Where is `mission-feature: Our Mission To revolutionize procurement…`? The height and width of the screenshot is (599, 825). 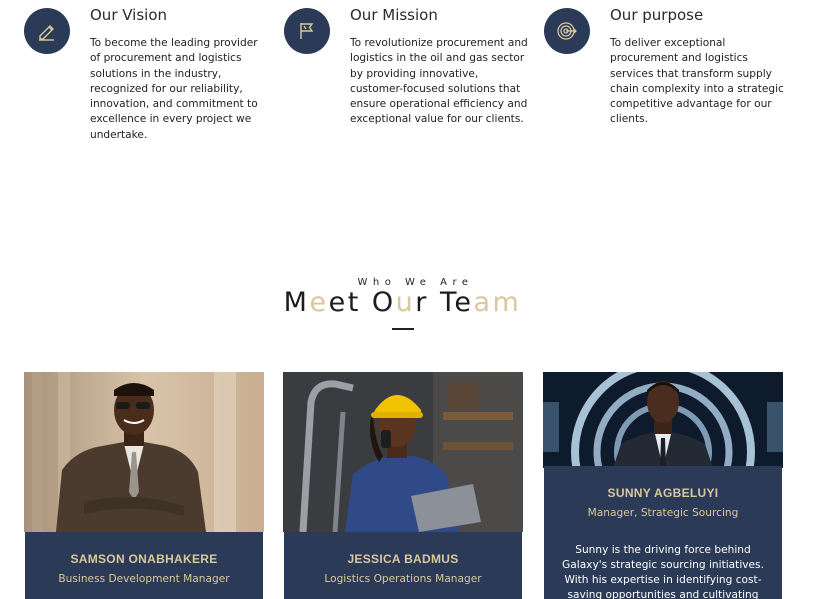
mission-feature: Our Mission To revolutionize procurement… is located at coordinates (406, 81).